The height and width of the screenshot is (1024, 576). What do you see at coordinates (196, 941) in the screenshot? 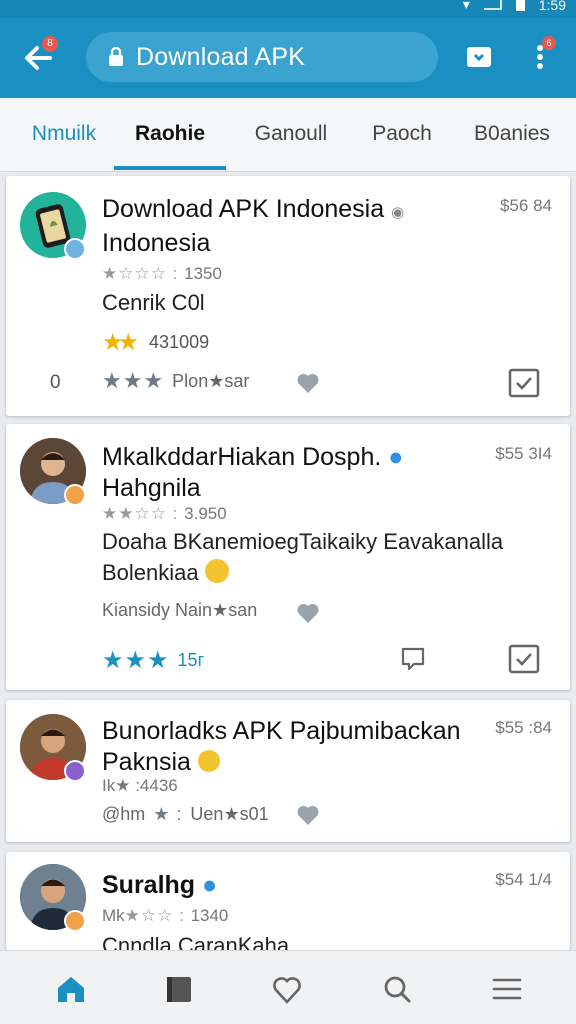
I see `item-description: Cnndla CaranKaha` at bounding box center [196, 941].